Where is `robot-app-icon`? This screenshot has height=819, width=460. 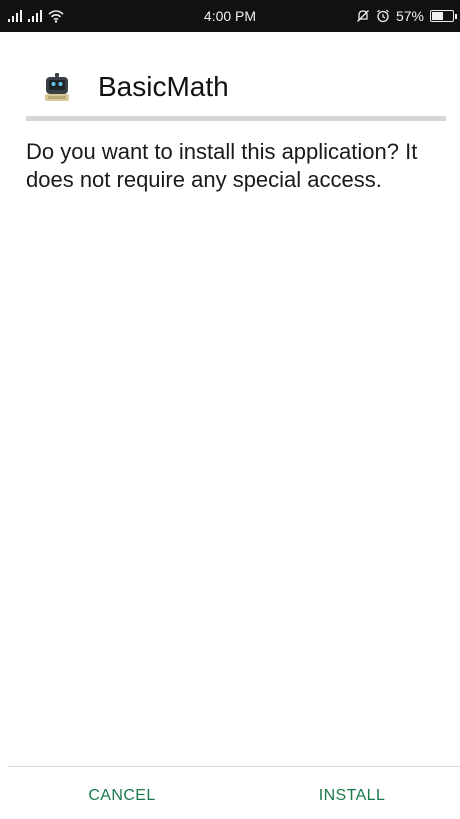
robot-app-icon is located at coordinates (57, 87).